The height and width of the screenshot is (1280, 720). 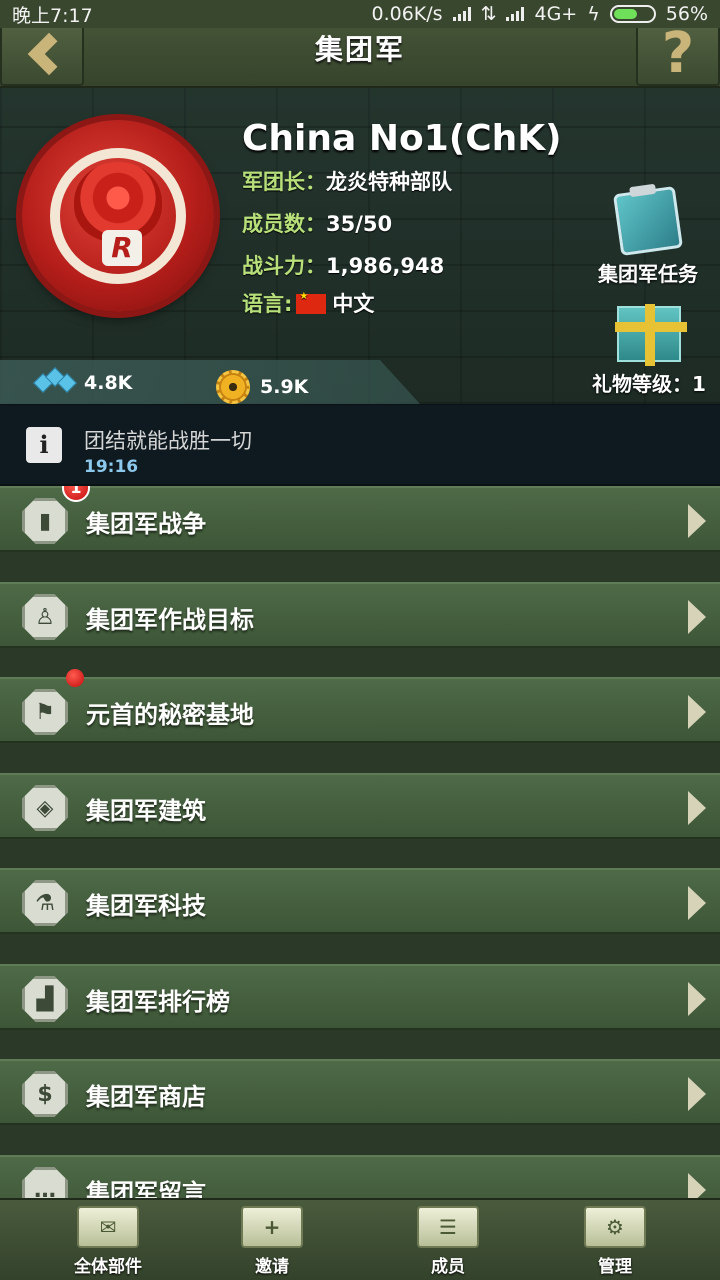 What do you see at coordinates (360, 519) in the screenshot?
I see `menu-item-legion-war: ▮ 1 集团军战争` at bounding box center [360, 519].